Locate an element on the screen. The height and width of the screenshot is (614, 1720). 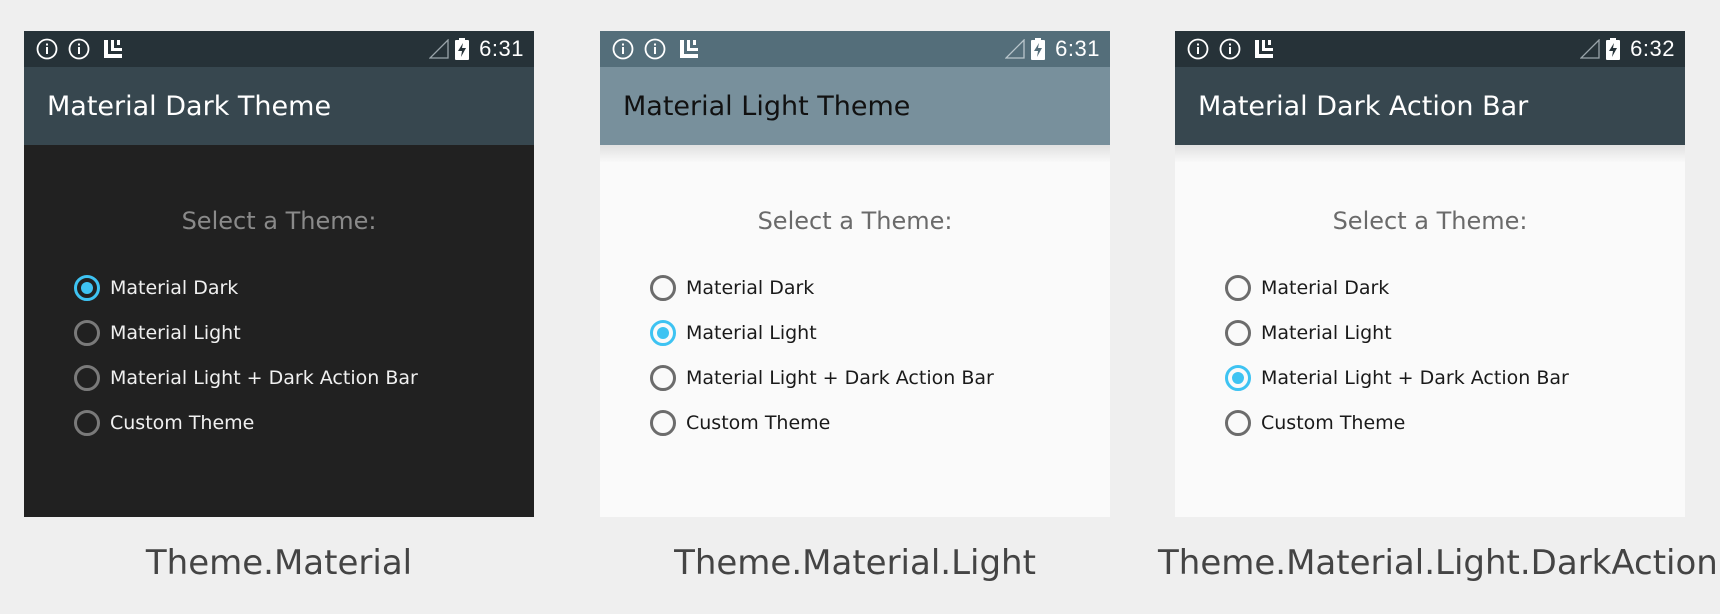
caption-theme-material-light: Theme.Material.Light is located at coordinates (855, 563).